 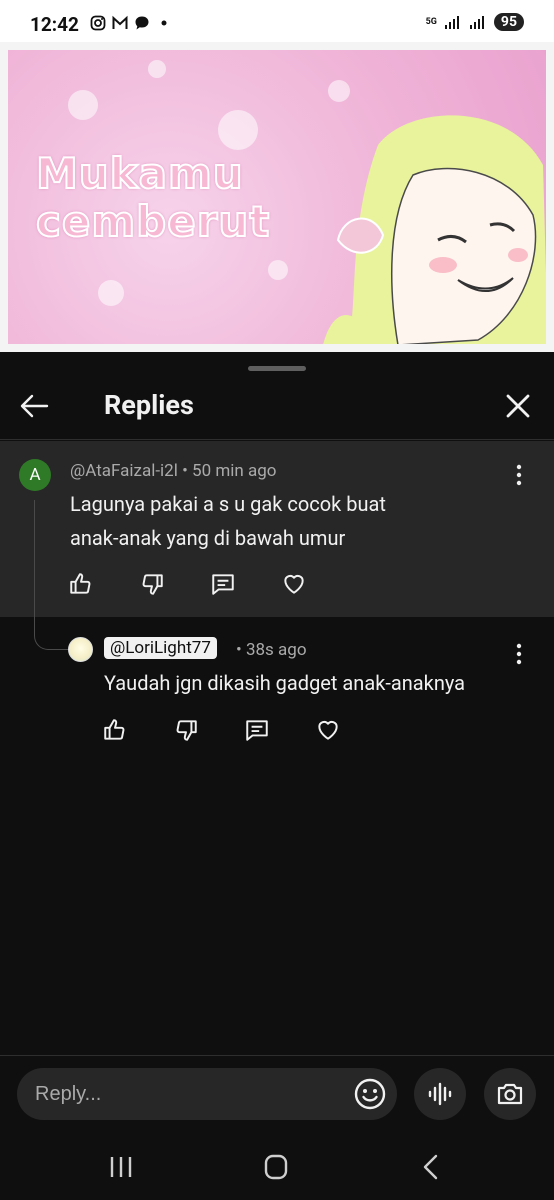 I want to click on home-icon, so click(x=276, y=1167).